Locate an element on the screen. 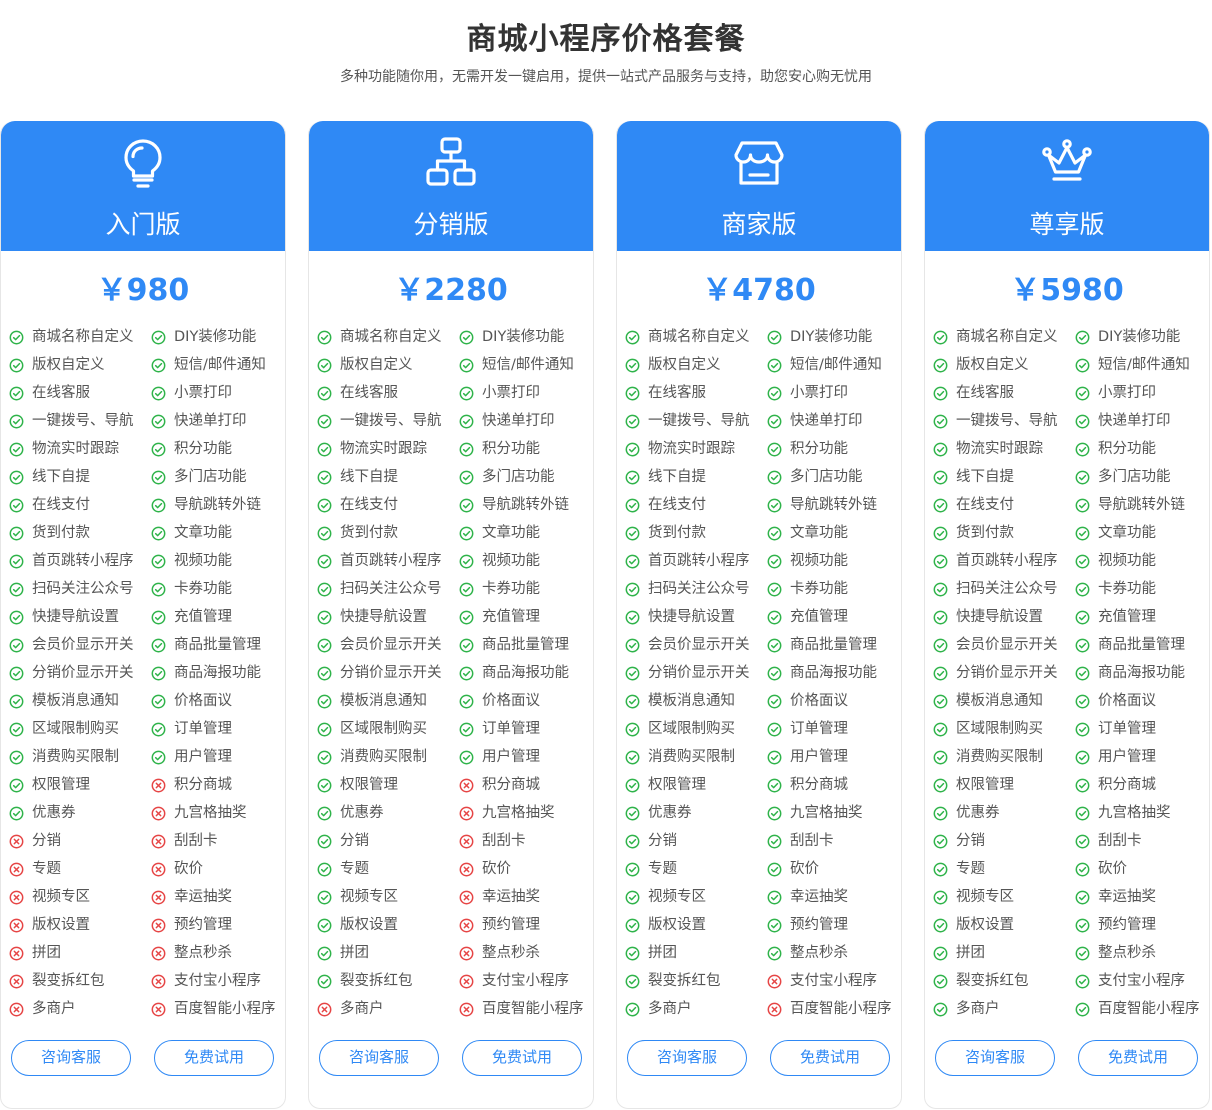 The image size is (1212, 1110). sitemap-icon is located at coordinates (451, 163).